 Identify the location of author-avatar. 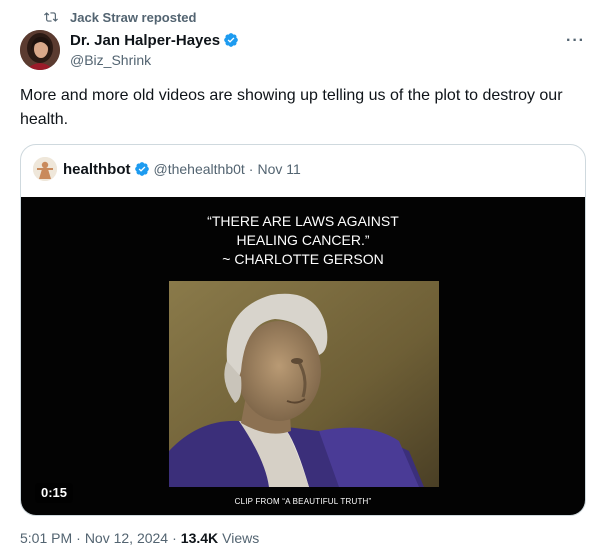
(40, 50).